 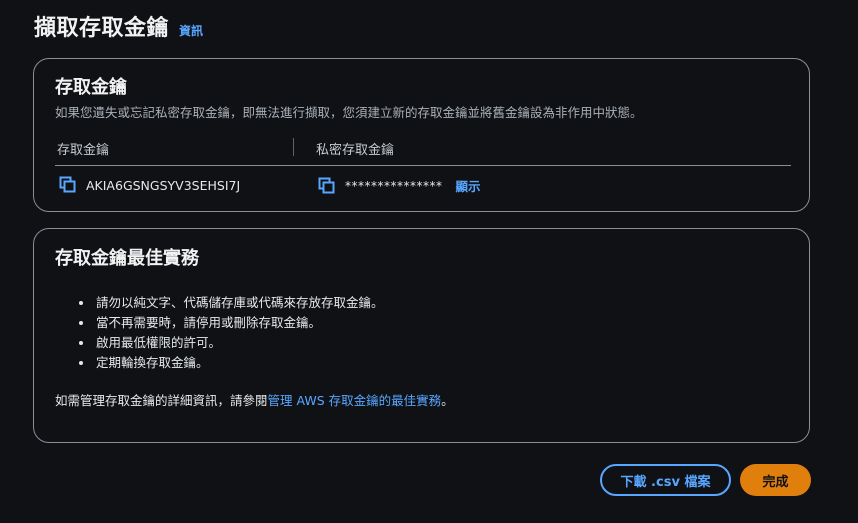 I want to click on access-key-cell: AKIA6GSNGSYV3SEHSI7J, so click(x=149, y=185).